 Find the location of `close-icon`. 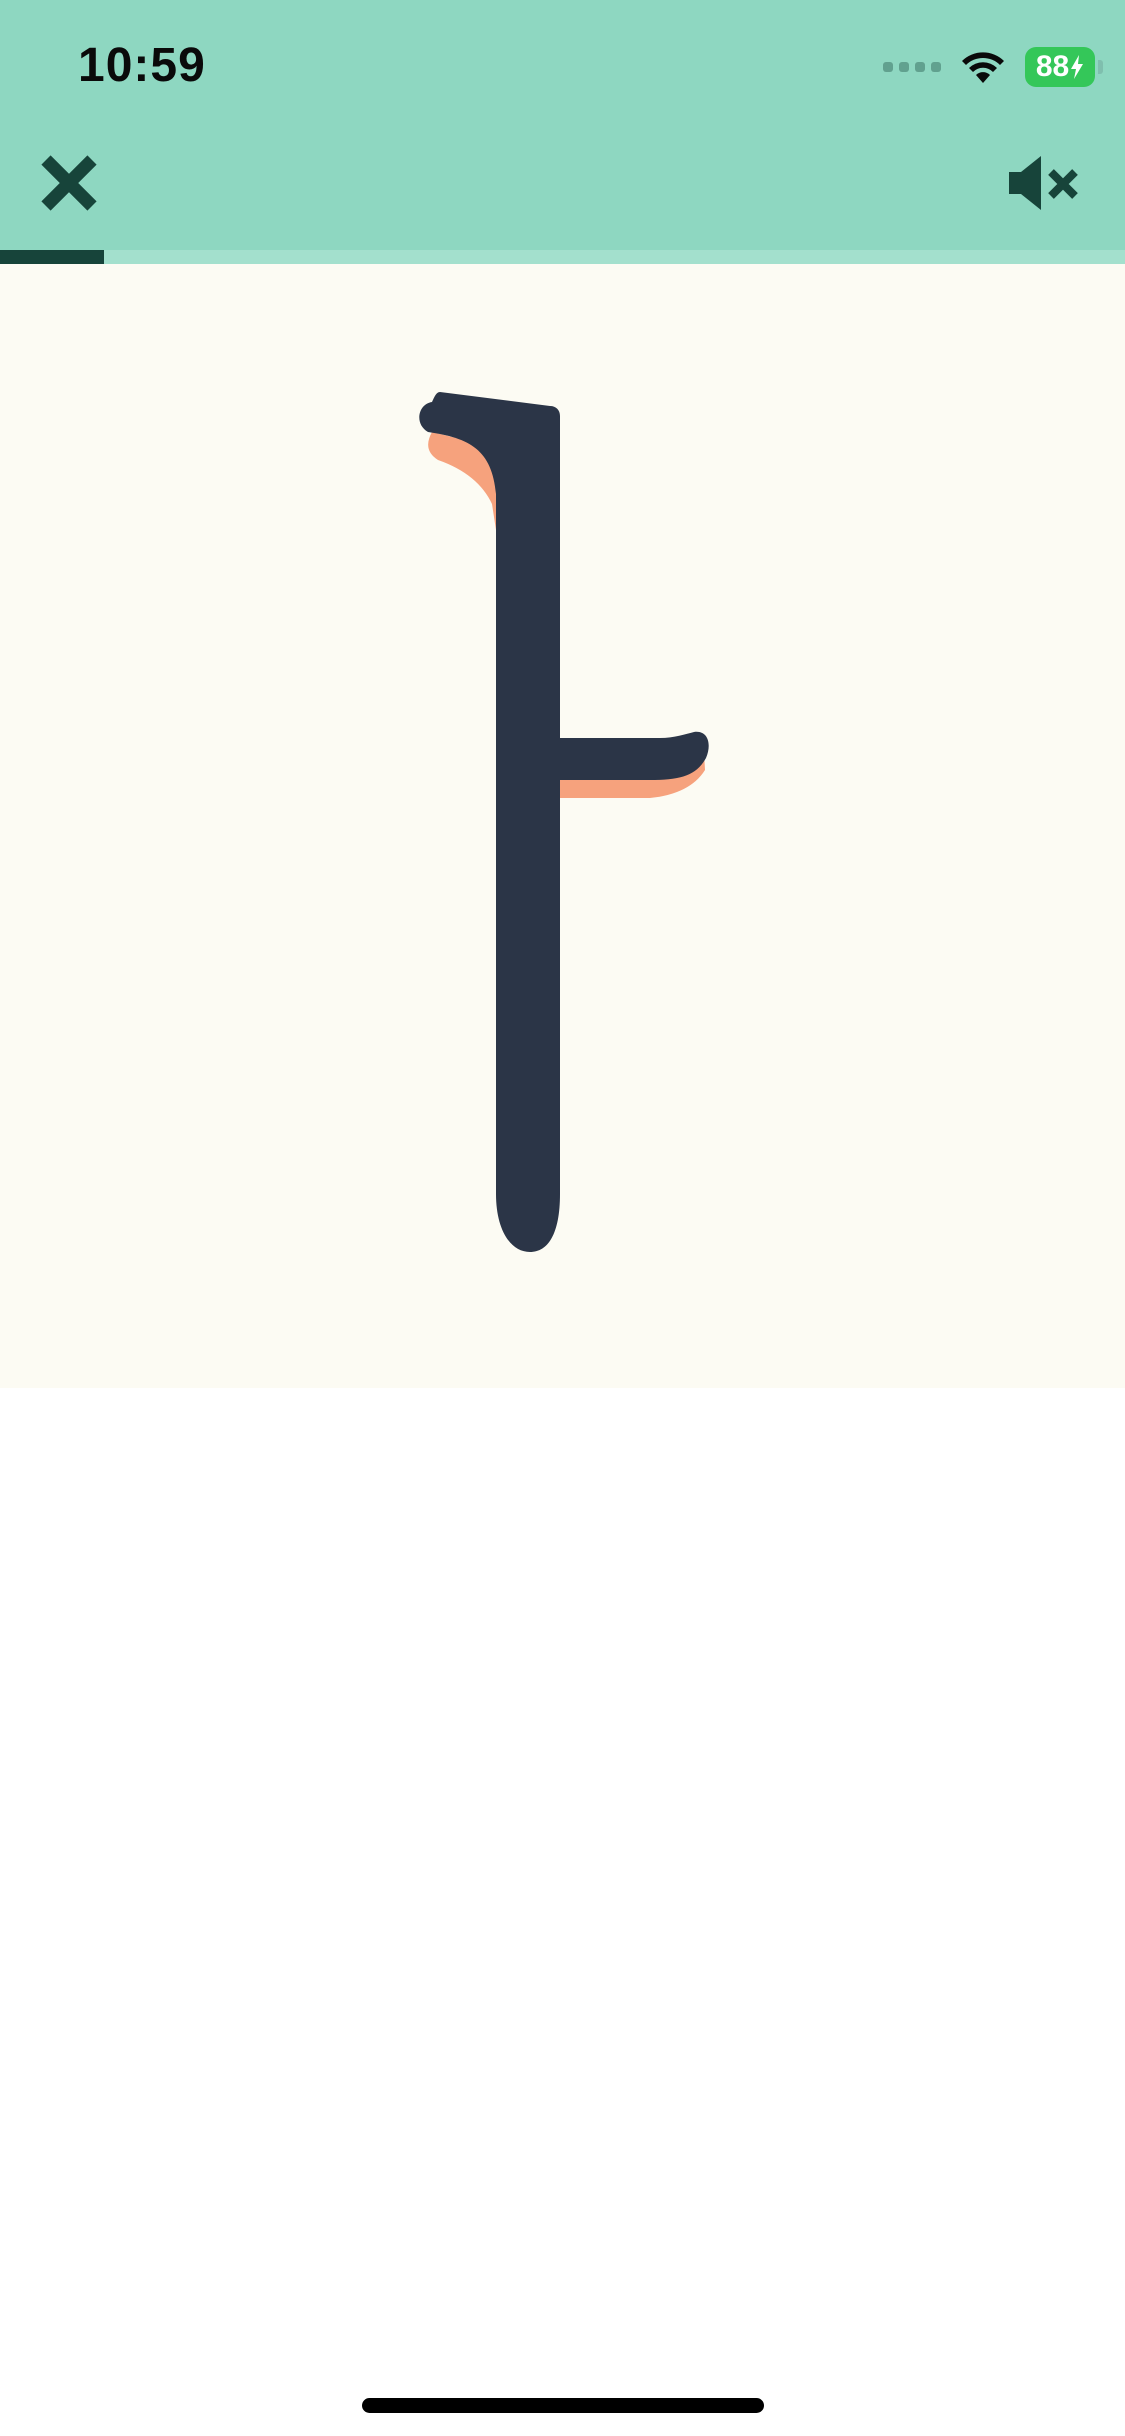

close-icon is located at coordinates (69, 183).